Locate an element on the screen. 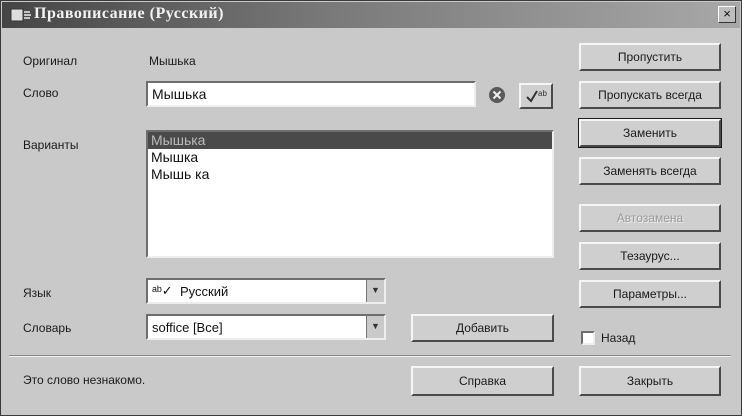 This screenshot has height=416, width=742. status-text: Это слово незнакомо. is located at coordinates (84, 380).